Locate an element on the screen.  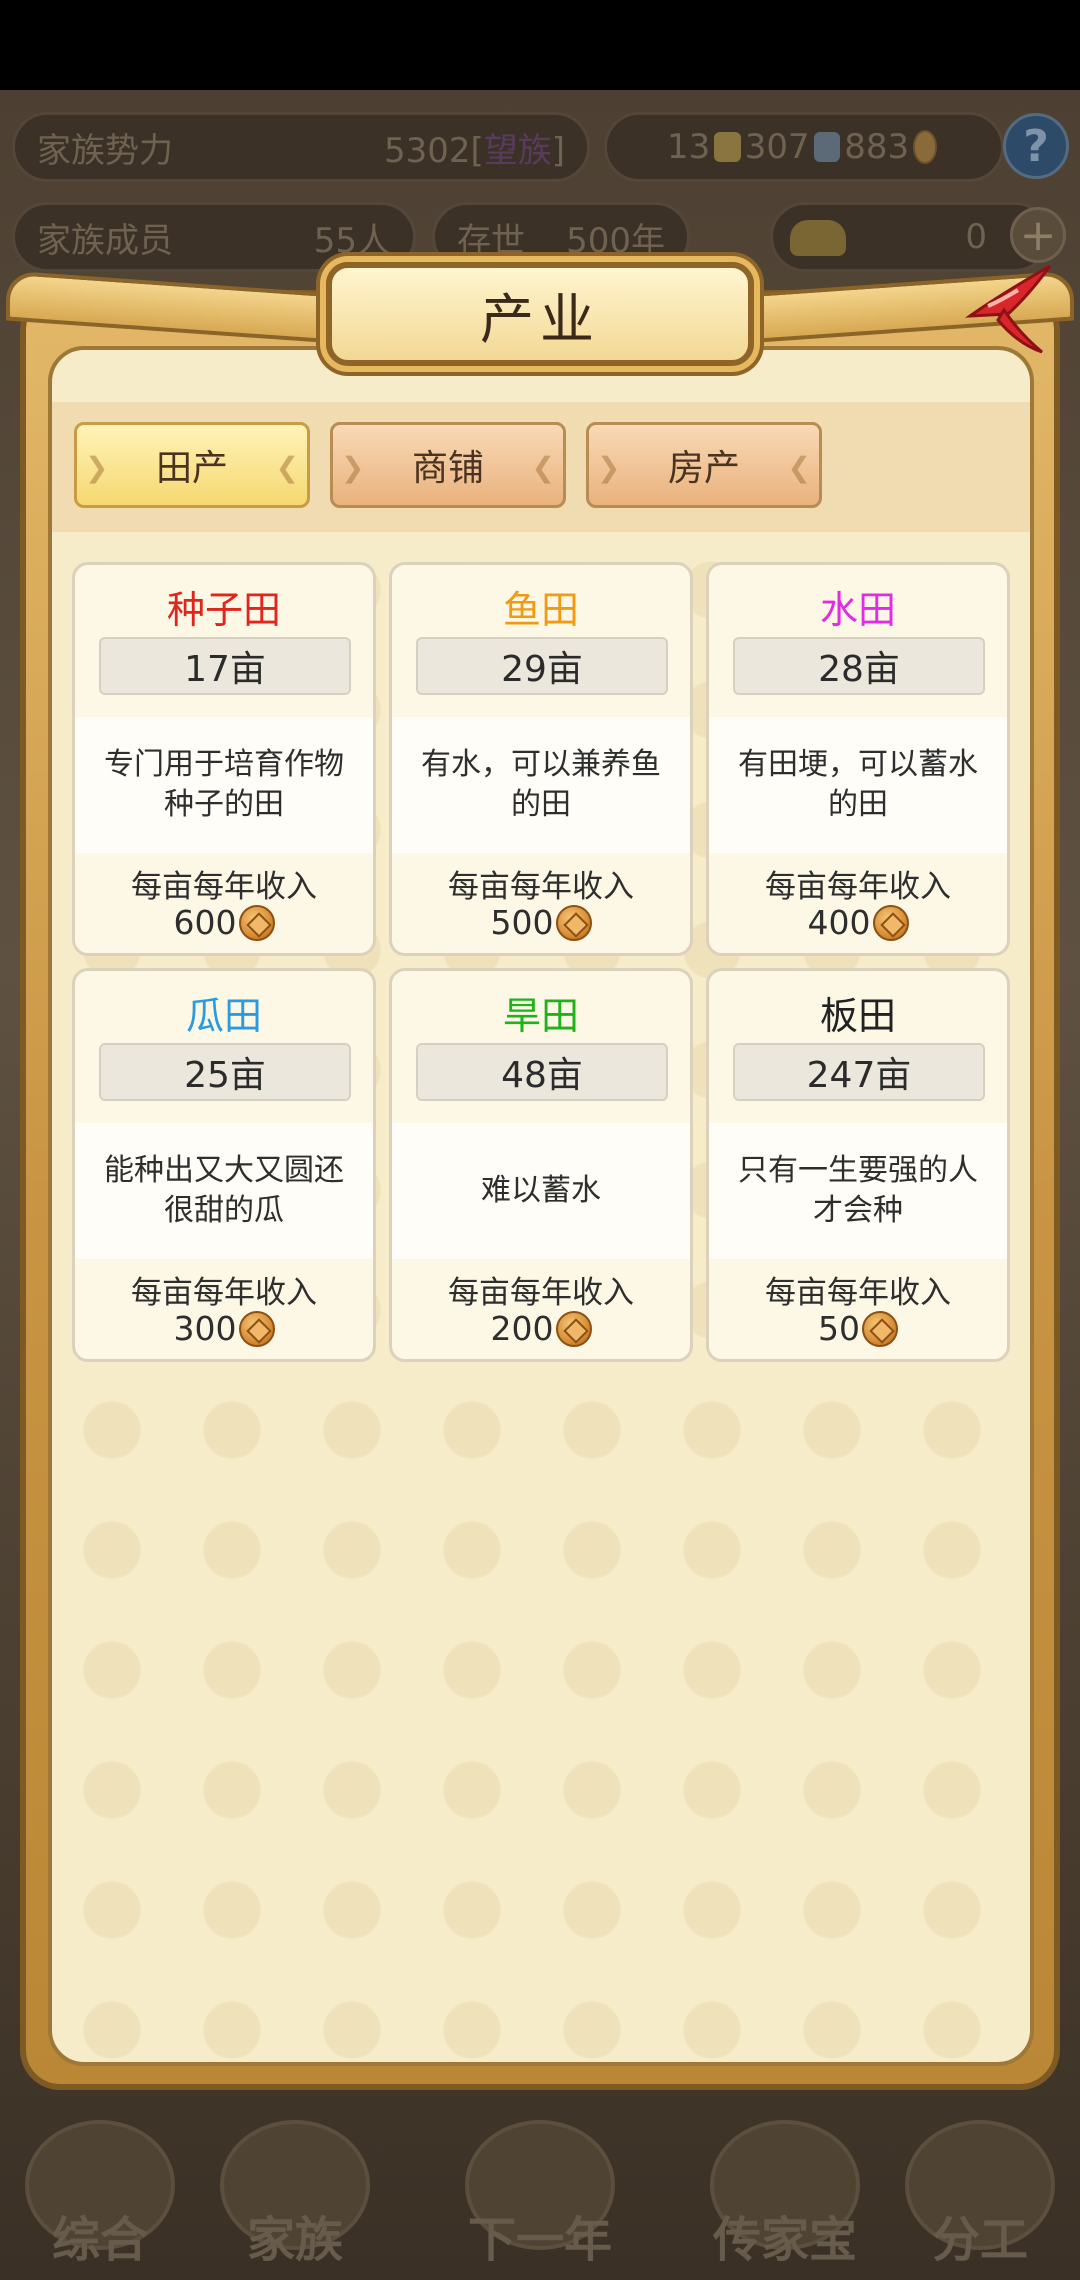
field-area: 25亩 is located at coordinates (225, 1072).